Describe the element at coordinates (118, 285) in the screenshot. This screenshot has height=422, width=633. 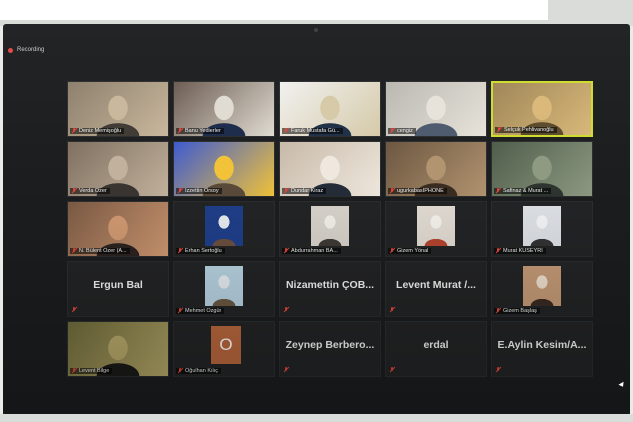
I see `participant-name-large: Ergun Bal` at that location.